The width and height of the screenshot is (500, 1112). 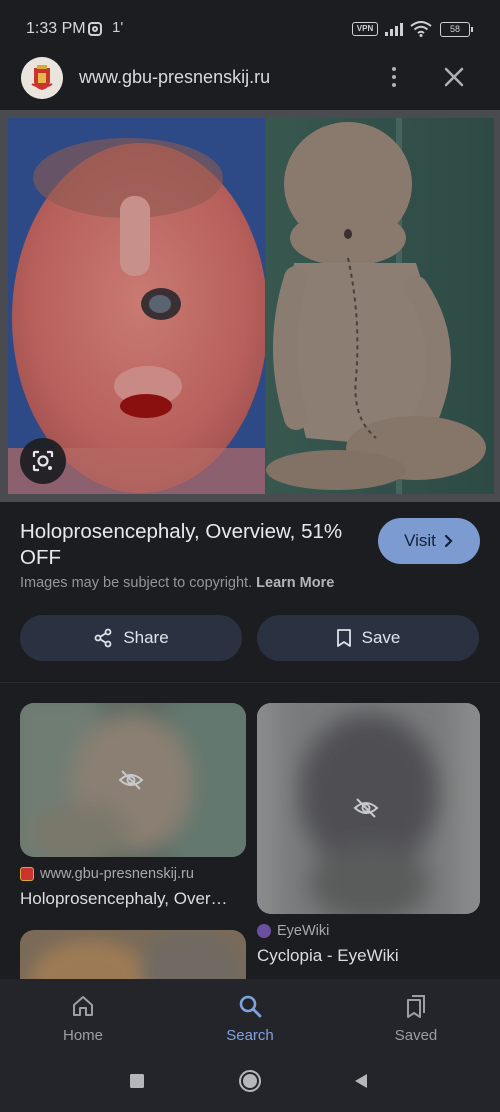 What do you see at coordinates (174, 77) in the screenshot?
I see `site-url: www.gbu-presnenskij.ru` at bounding box center [174, 77].